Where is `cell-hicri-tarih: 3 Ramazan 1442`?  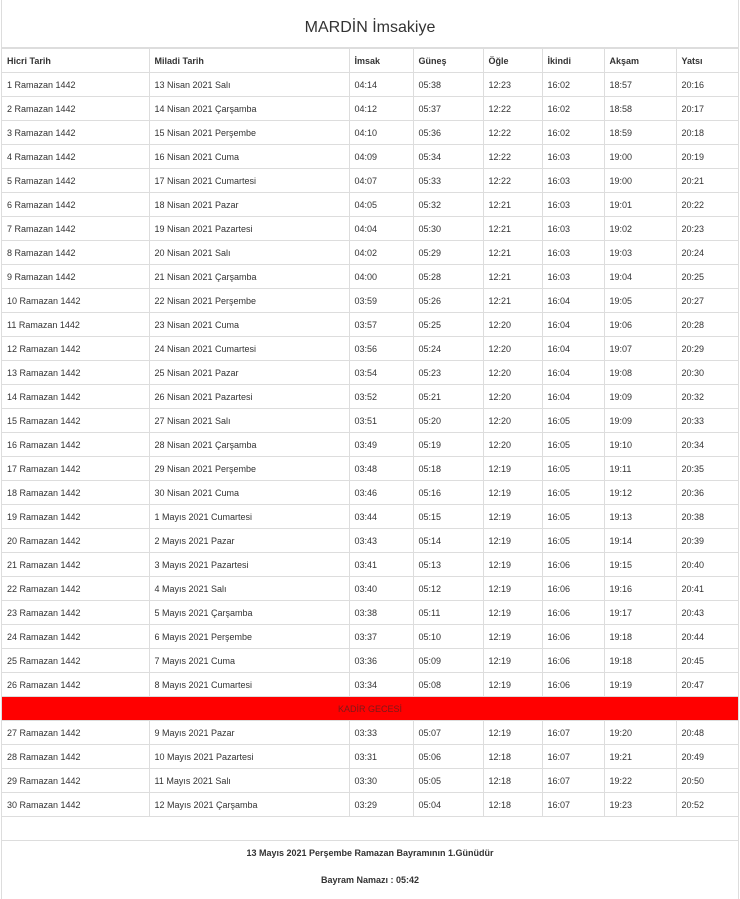
cell-hicri-tarih: 3 Ramazan 1442 is located at coordinates (76, 132).